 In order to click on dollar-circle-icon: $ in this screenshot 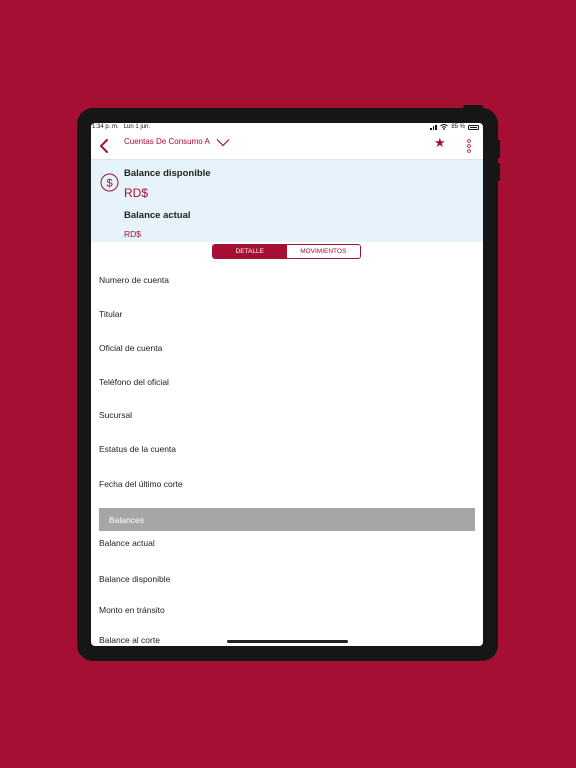, I will do `click(109, 182)`.